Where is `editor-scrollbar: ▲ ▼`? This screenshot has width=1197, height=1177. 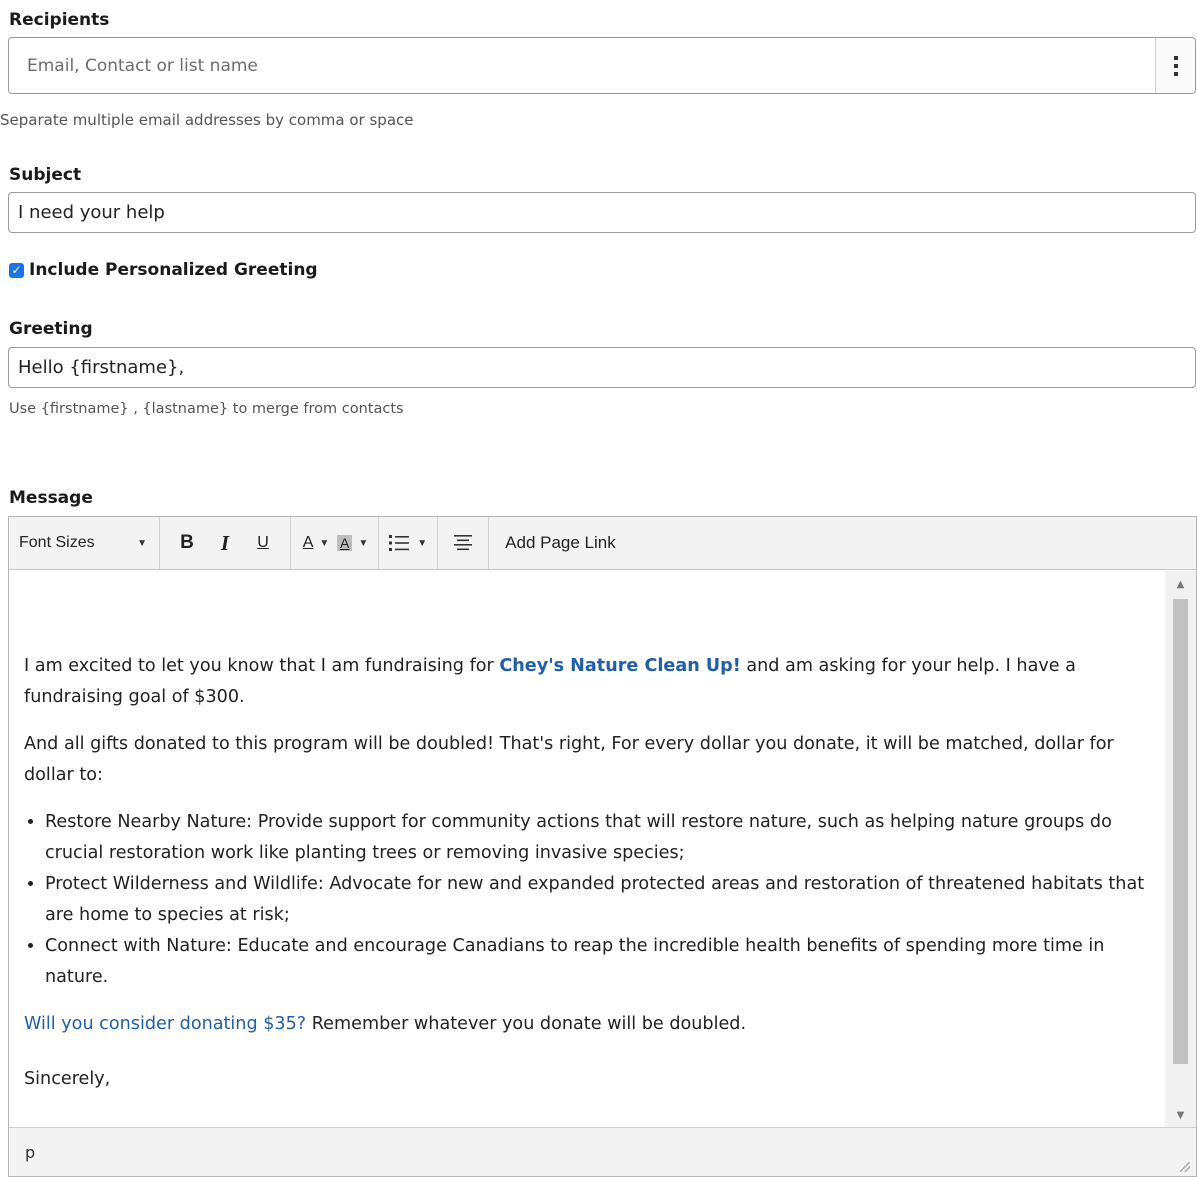 editor-scrollbar: ▲ ▼ is located at coordinates (1180, 850).